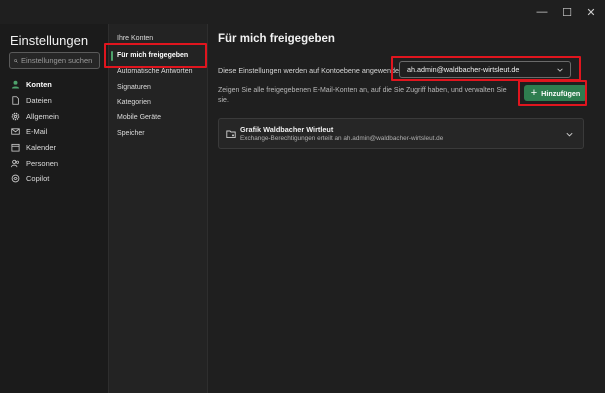 Image resolution: width=605 pixels, height=393 pixels. I want to click on calendar-icon, so click(15, 147).